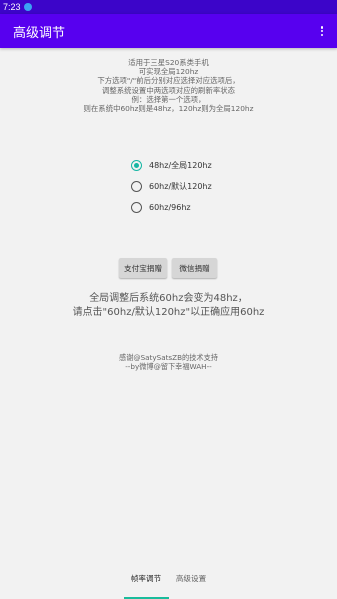 This screenshot has width=337, height=599. I want to click on wechat-donate-button: 微信捐赠, so click(194, 268).